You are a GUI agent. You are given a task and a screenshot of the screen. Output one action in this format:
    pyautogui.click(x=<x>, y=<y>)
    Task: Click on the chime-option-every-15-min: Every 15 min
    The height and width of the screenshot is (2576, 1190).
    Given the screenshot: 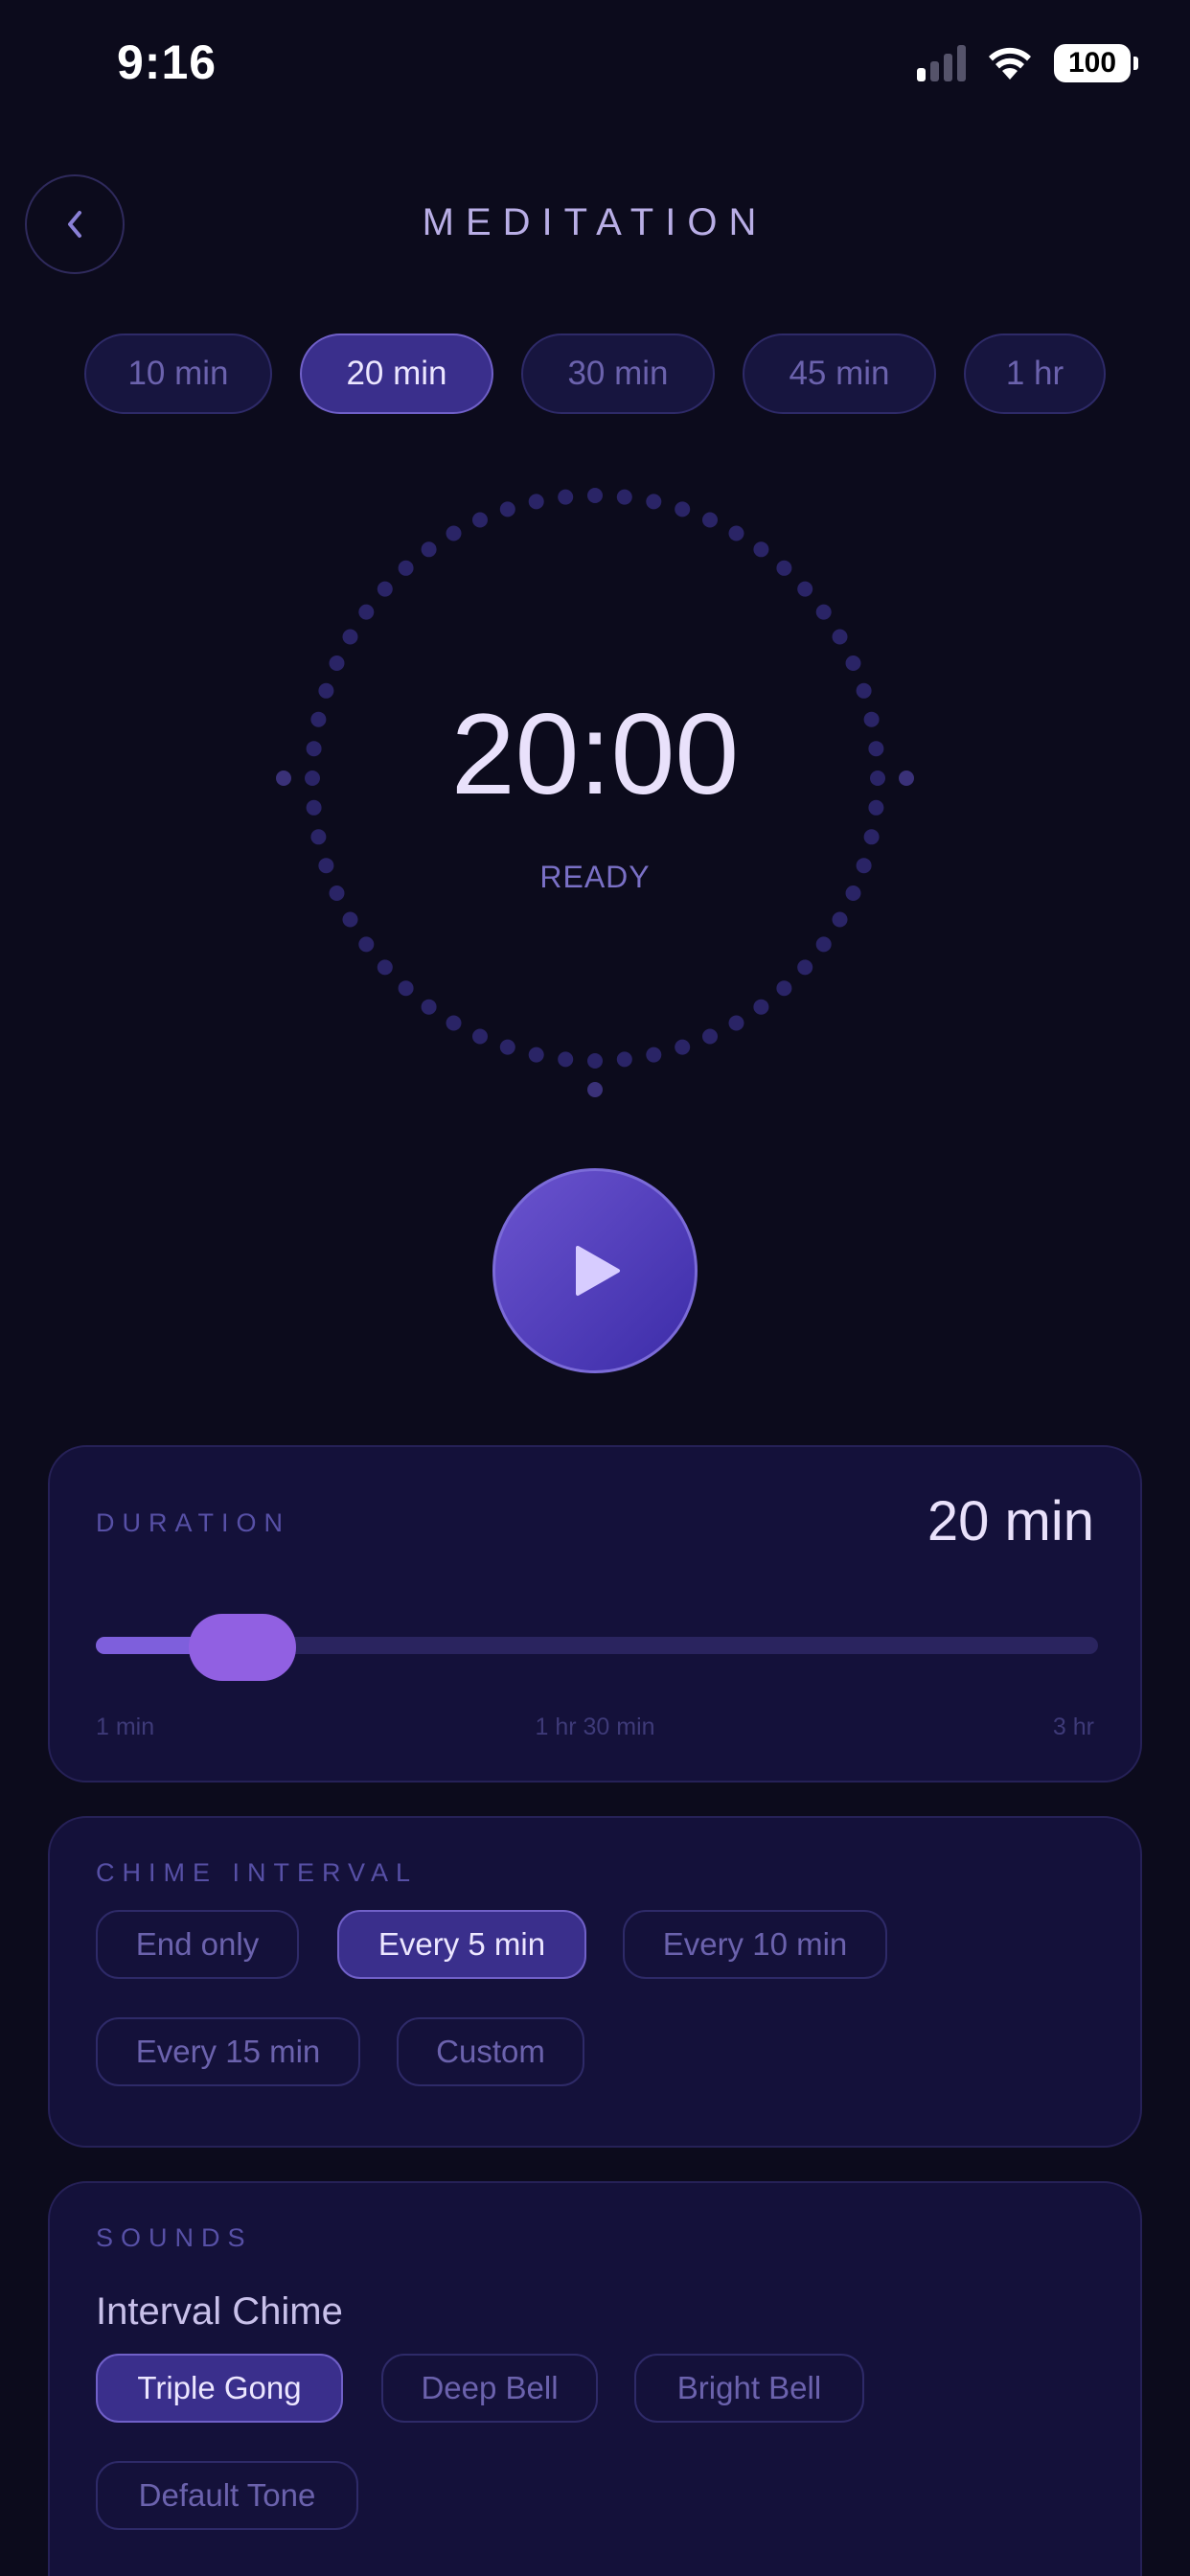 What is the action you would take?
    pyautogui.click(x=228, y=2051)
    